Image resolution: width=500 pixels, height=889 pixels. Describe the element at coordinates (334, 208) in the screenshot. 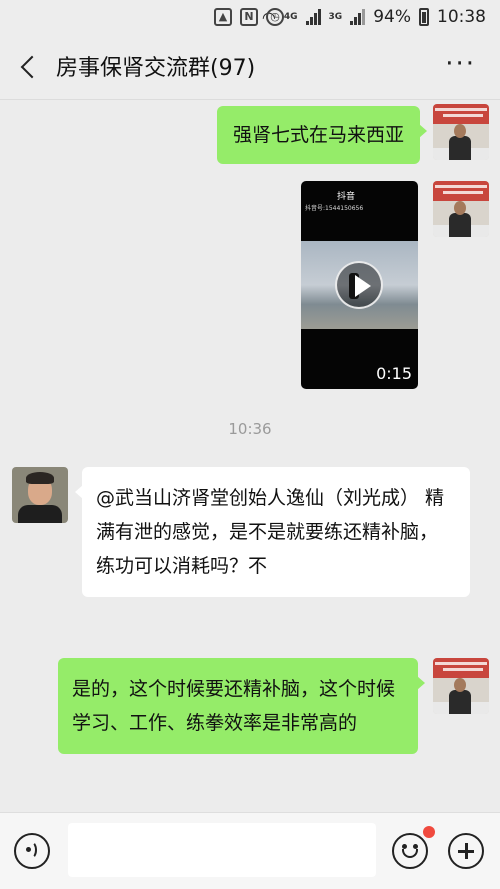

I see `douyin-account-id: 抖音号:1544150656` at that location.